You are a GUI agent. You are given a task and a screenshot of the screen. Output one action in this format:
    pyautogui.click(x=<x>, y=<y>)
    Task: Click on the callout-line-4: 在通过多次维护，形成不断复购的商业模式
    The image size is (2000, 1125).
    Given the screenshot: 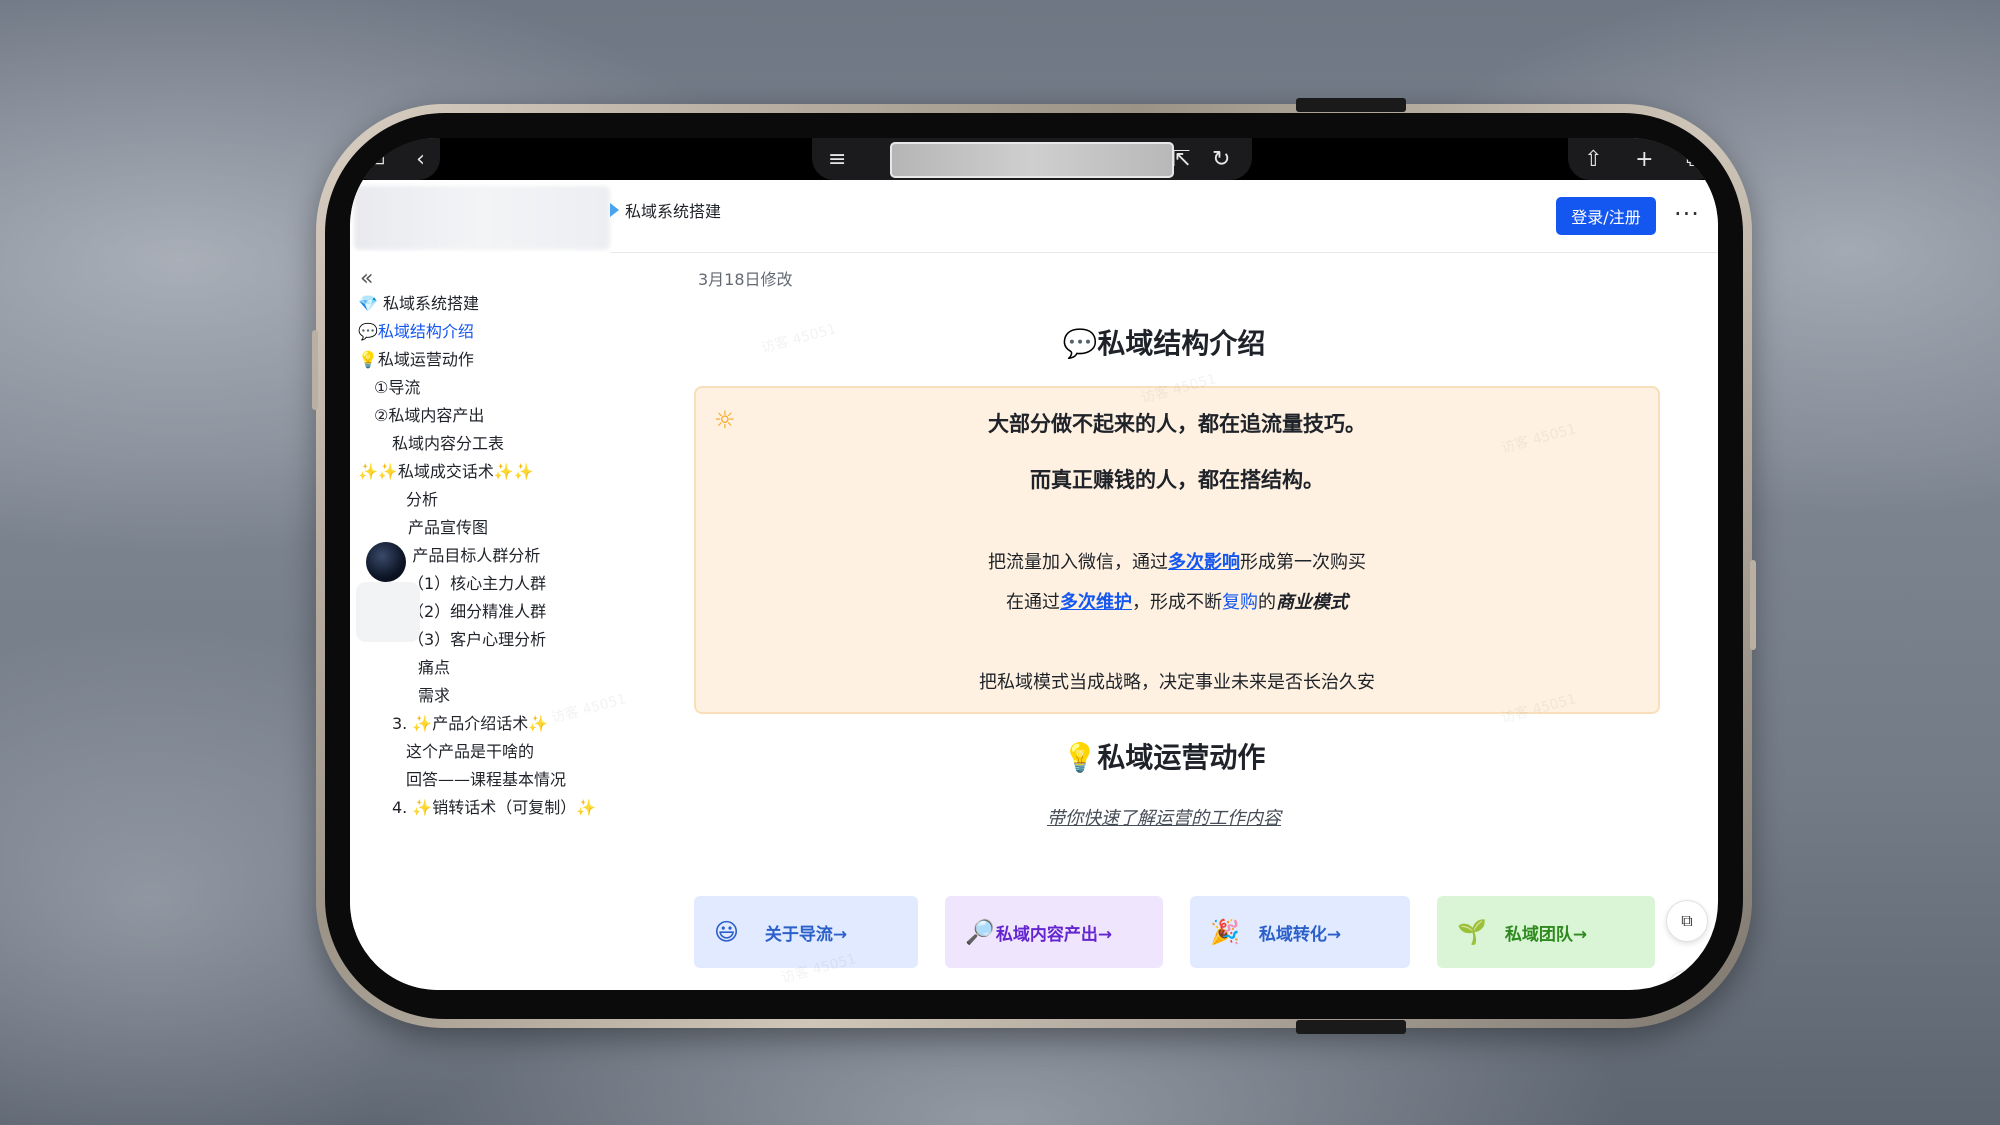 What is the action you would take?
    pyautogui.click(x=1177, y=601)
    